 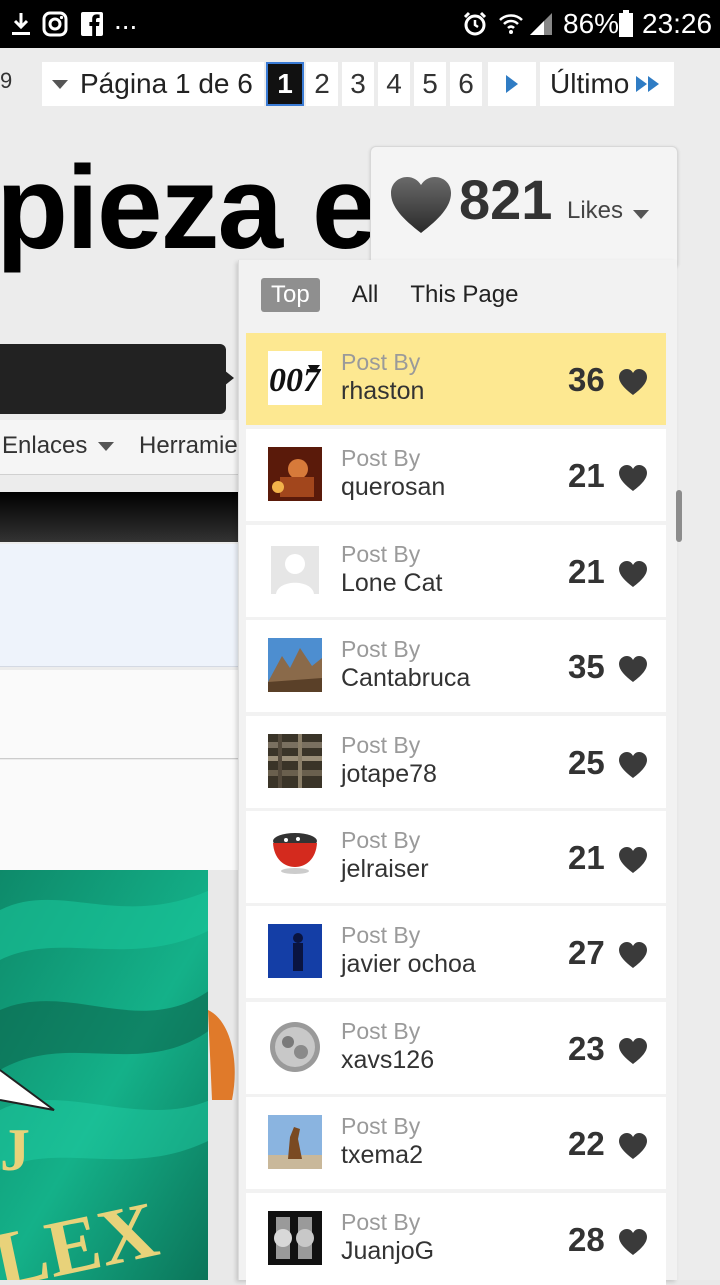 What do you see at coordinates (456, 475) in the screenshot?
I see `liker-row: Post By querosan 21` at bounding box center [456, 475].